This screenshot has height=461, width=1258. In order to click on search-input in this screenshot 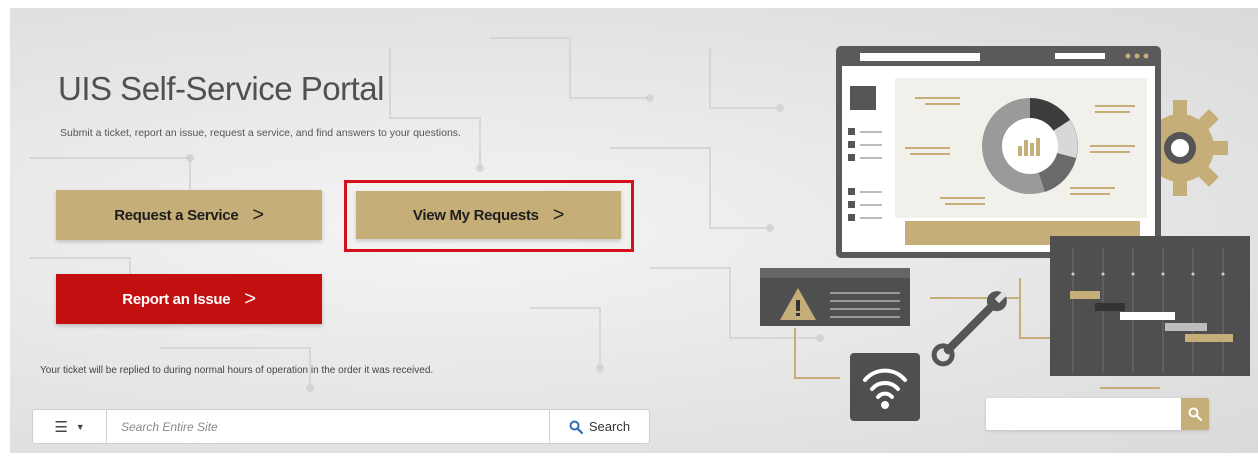, I will do `click(328, 426)`.